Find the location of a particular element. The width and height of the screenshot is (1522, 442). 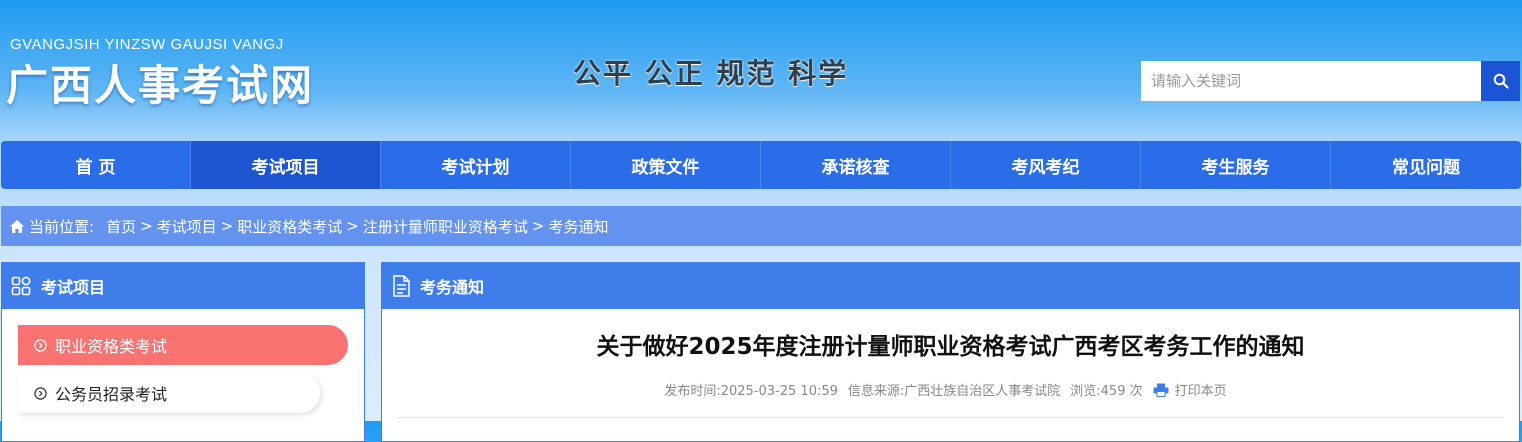

sidebar-panel: 考试项目 职业资格类考试 公务员招录考试 is located at coordinates (183, 352).